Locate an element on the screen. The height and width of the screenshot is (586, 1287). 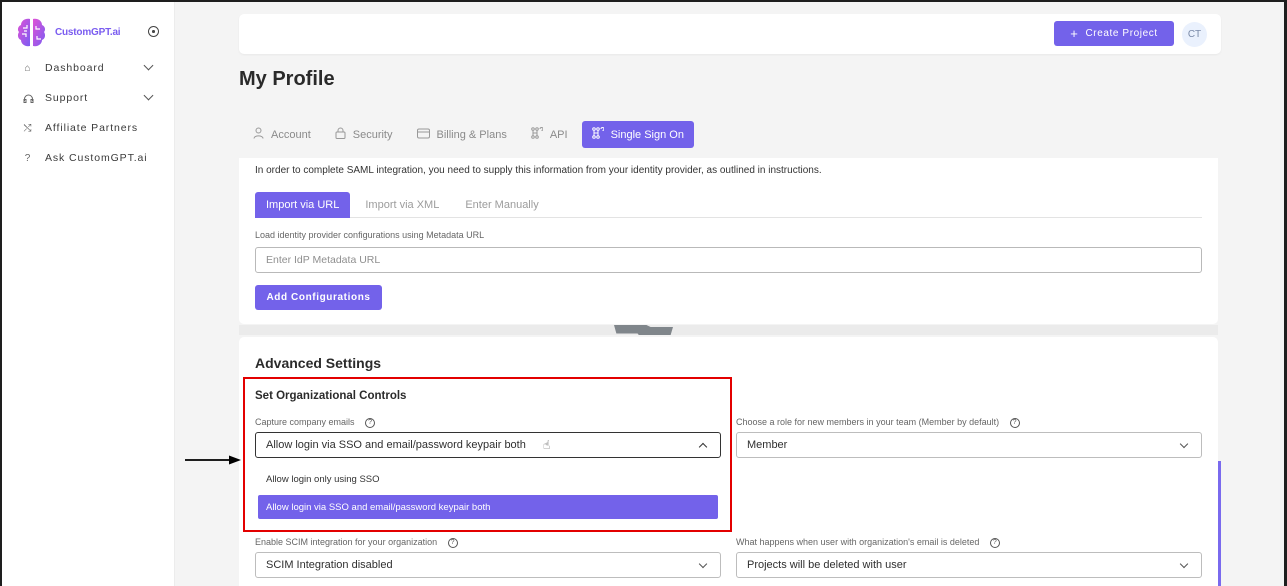
deleted-user-select: Projects will be deleted with user is located at coordinates (969, 565).